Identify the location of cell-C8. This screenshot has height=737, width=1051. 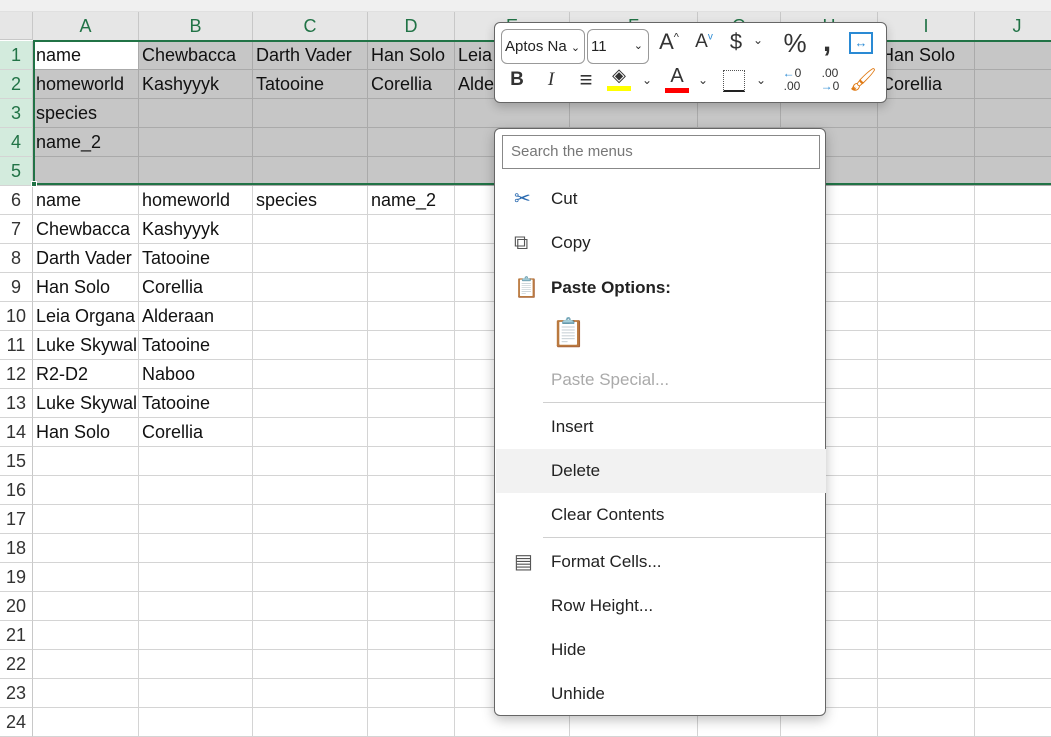
(310, 258).